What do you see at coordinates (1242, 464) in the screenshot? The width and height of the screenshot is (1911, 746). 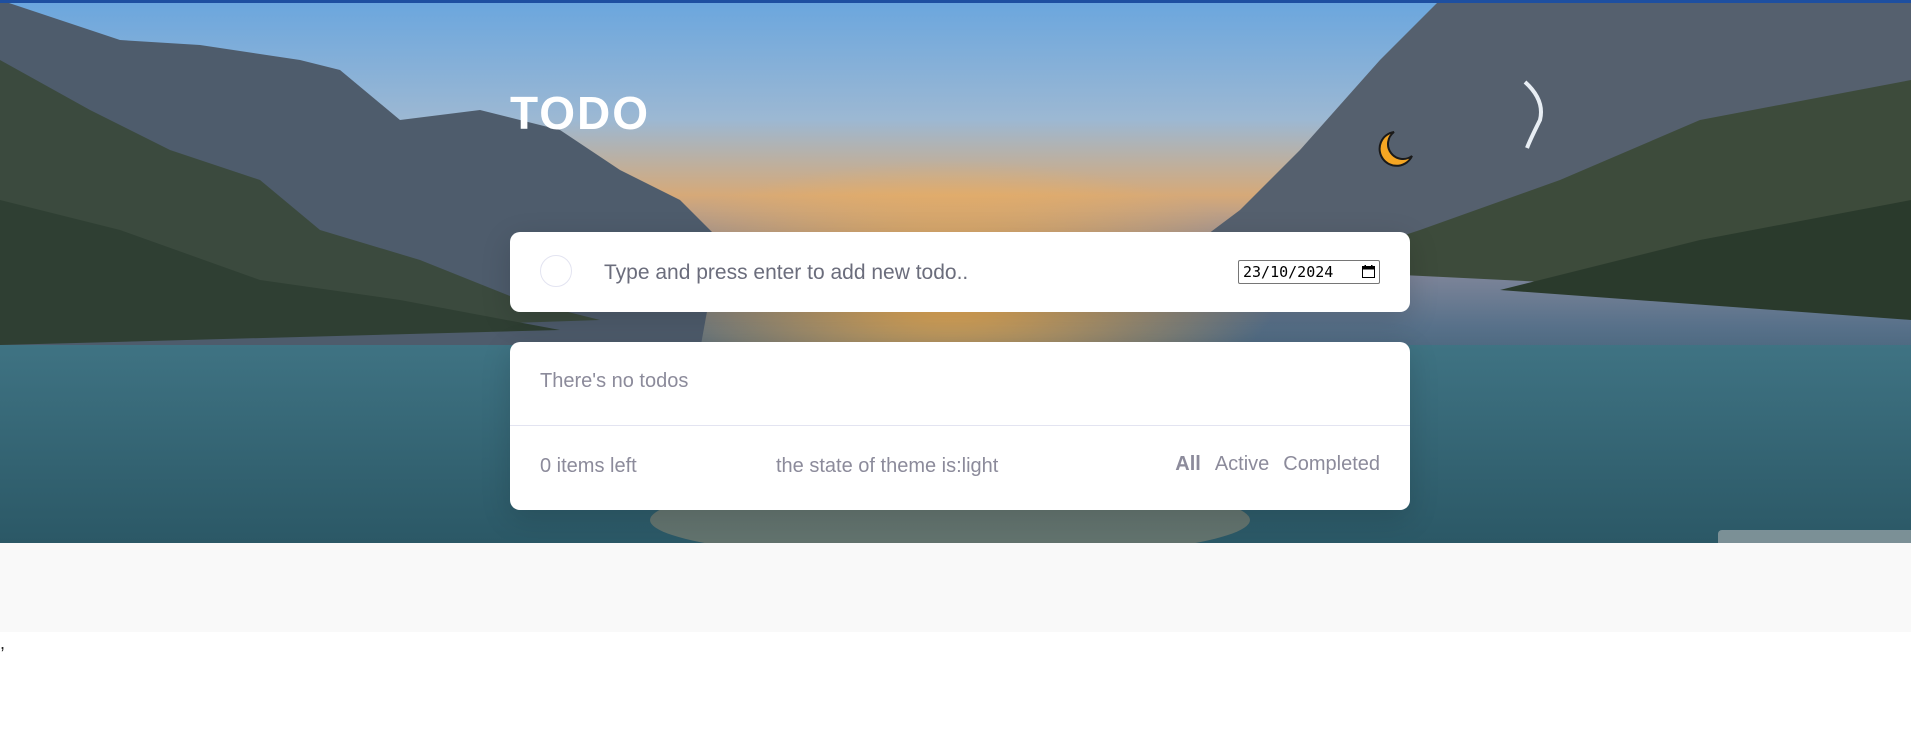 I see `filter-active-button: Active` at bounding box center [1242, 464].